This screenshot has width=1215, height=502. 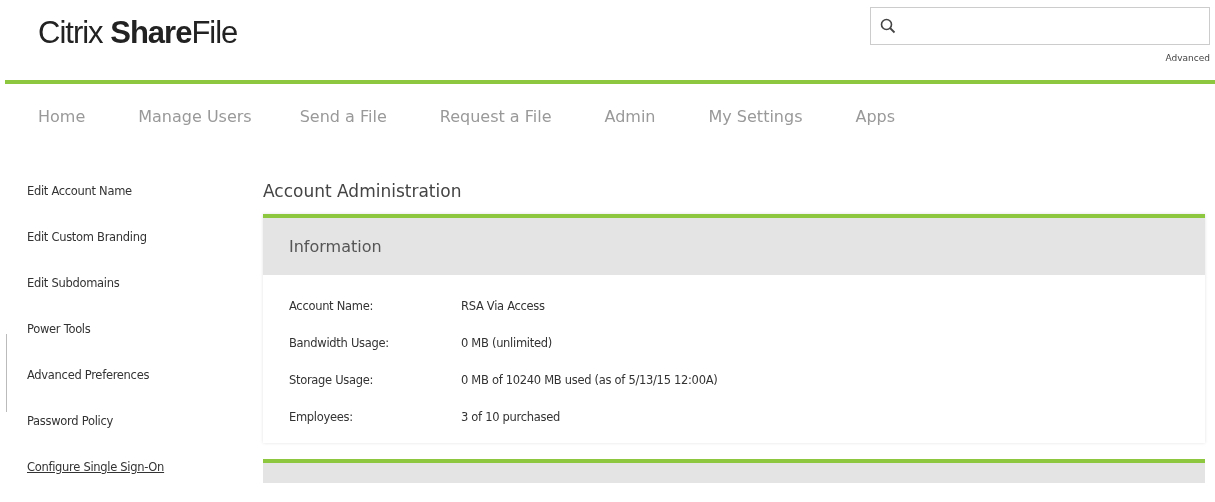 I want to click on sidebar-link: Edit Custom Branding, so click(x=145, y=253).